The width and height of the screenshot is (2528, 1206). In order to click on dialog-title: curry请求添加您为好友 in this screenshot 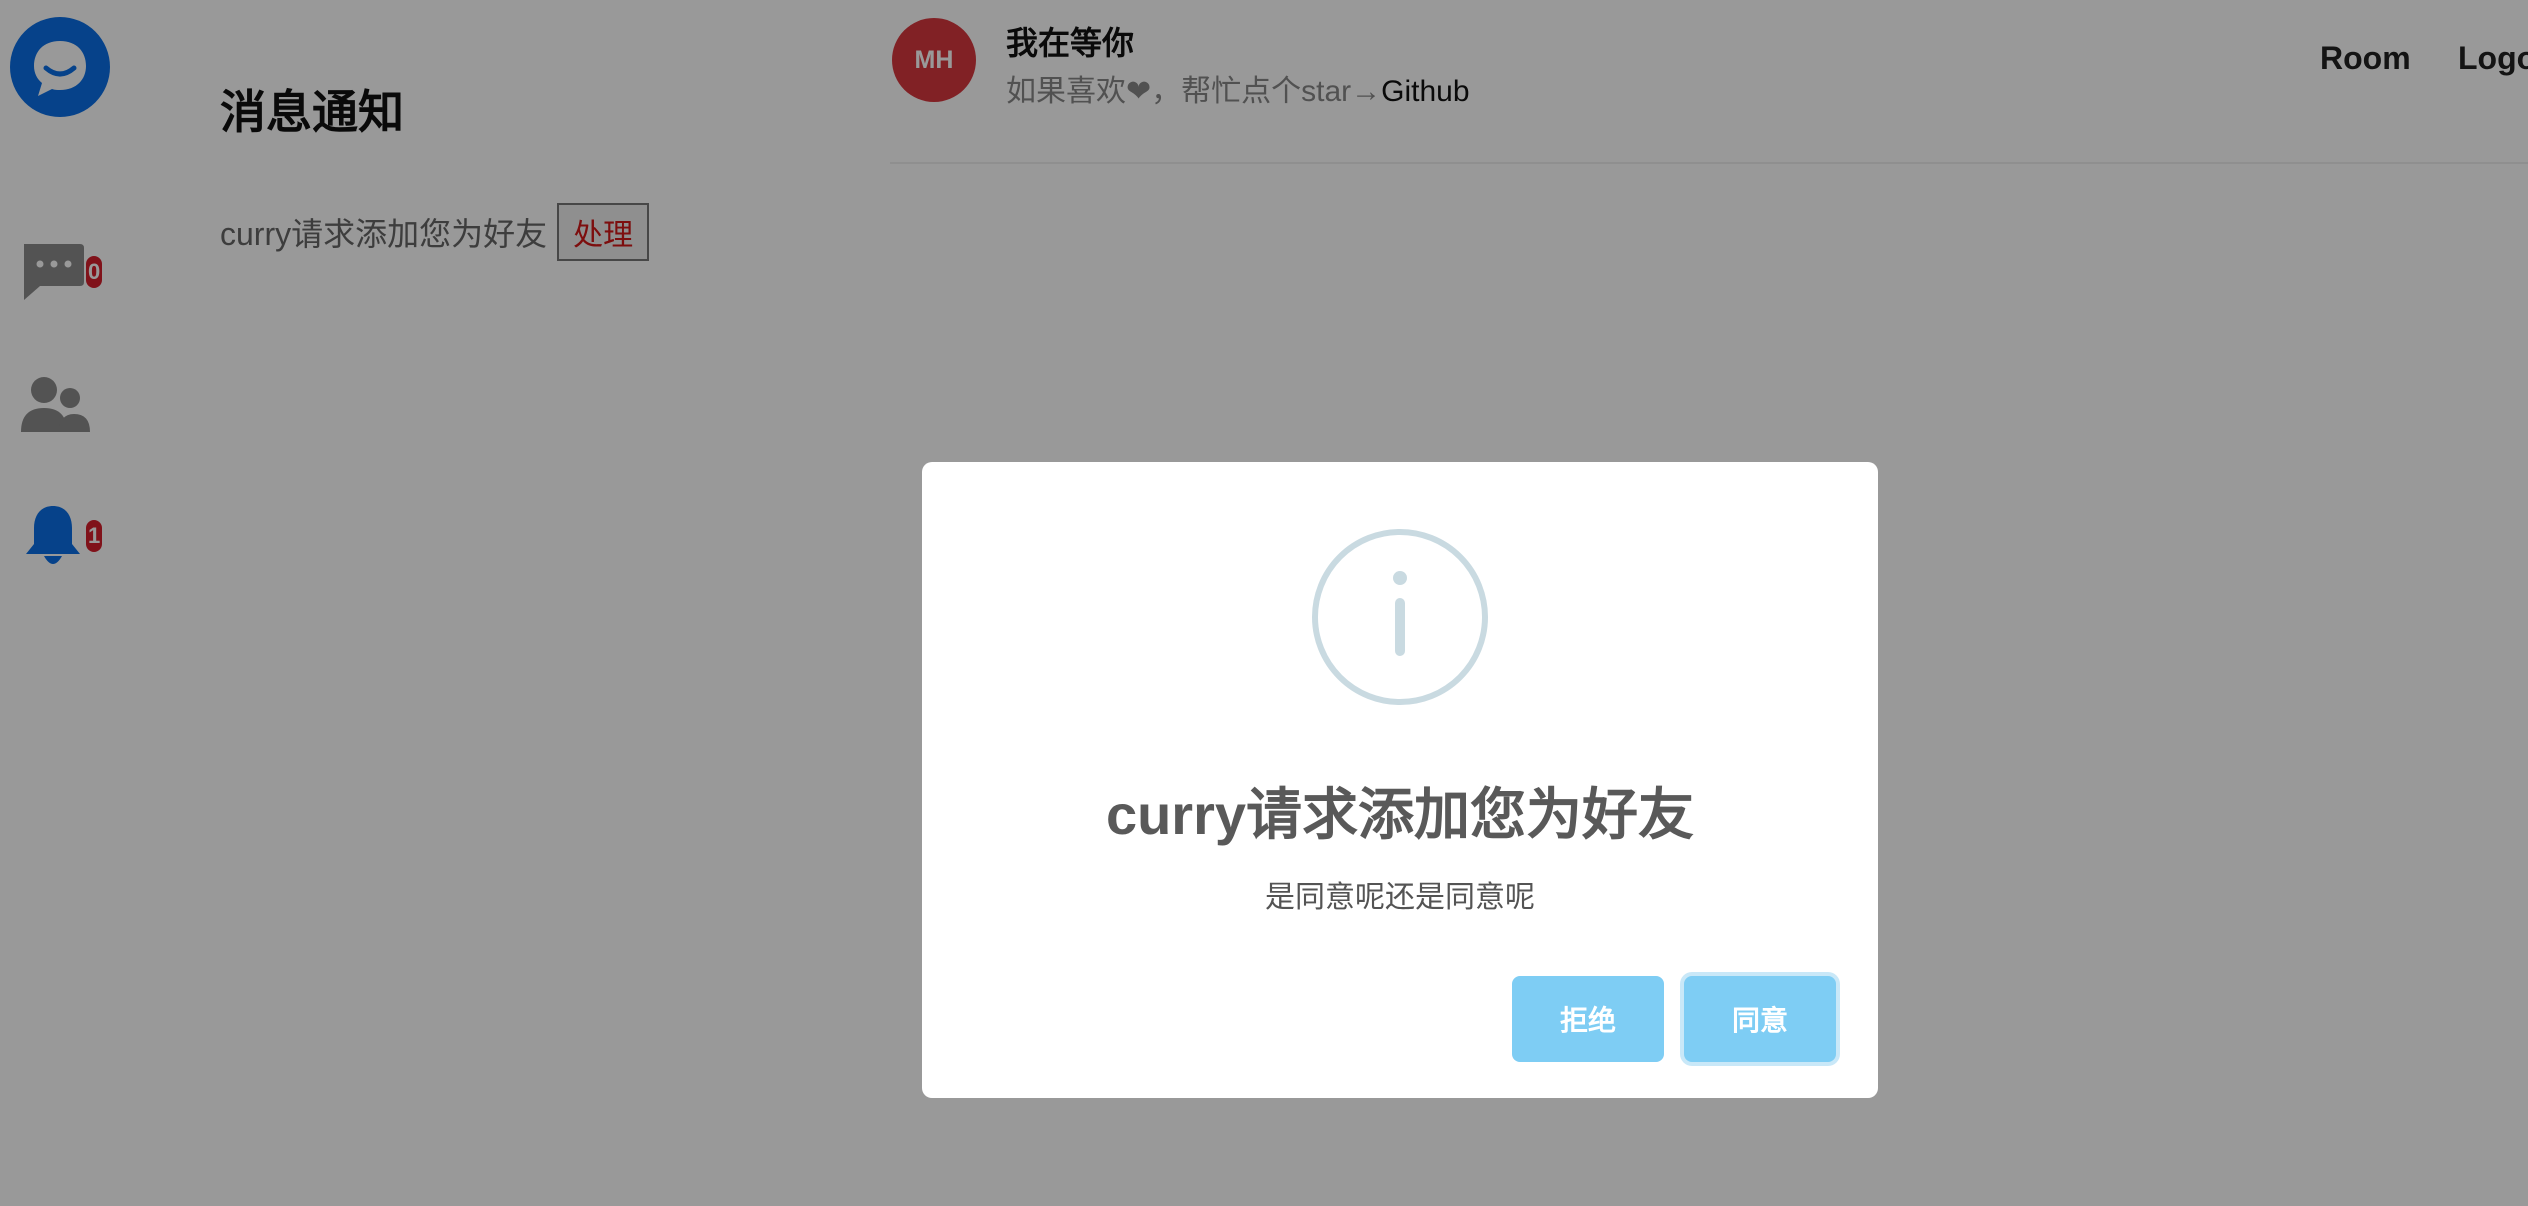, I will do `click(1400, 814)`.